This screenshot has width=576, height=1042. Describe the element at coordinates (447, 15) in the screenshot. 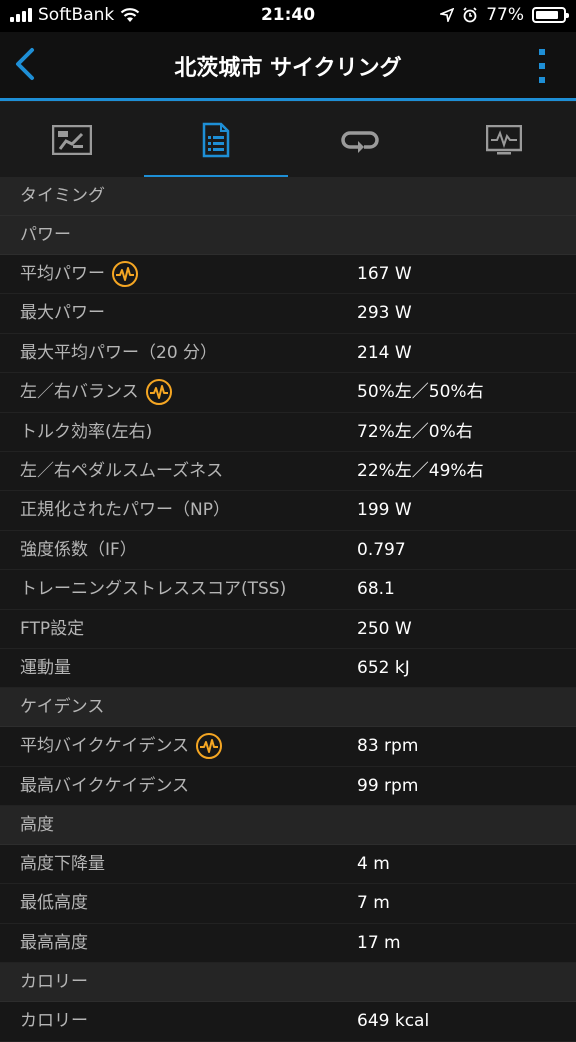

I see `location-arrow-icon` at that location.